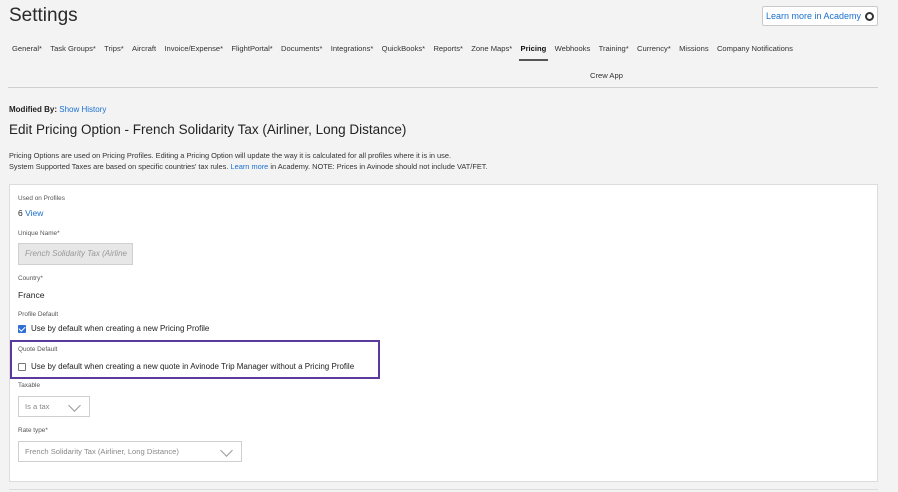  I want to click on tab-general: General*, so click(27, 48).